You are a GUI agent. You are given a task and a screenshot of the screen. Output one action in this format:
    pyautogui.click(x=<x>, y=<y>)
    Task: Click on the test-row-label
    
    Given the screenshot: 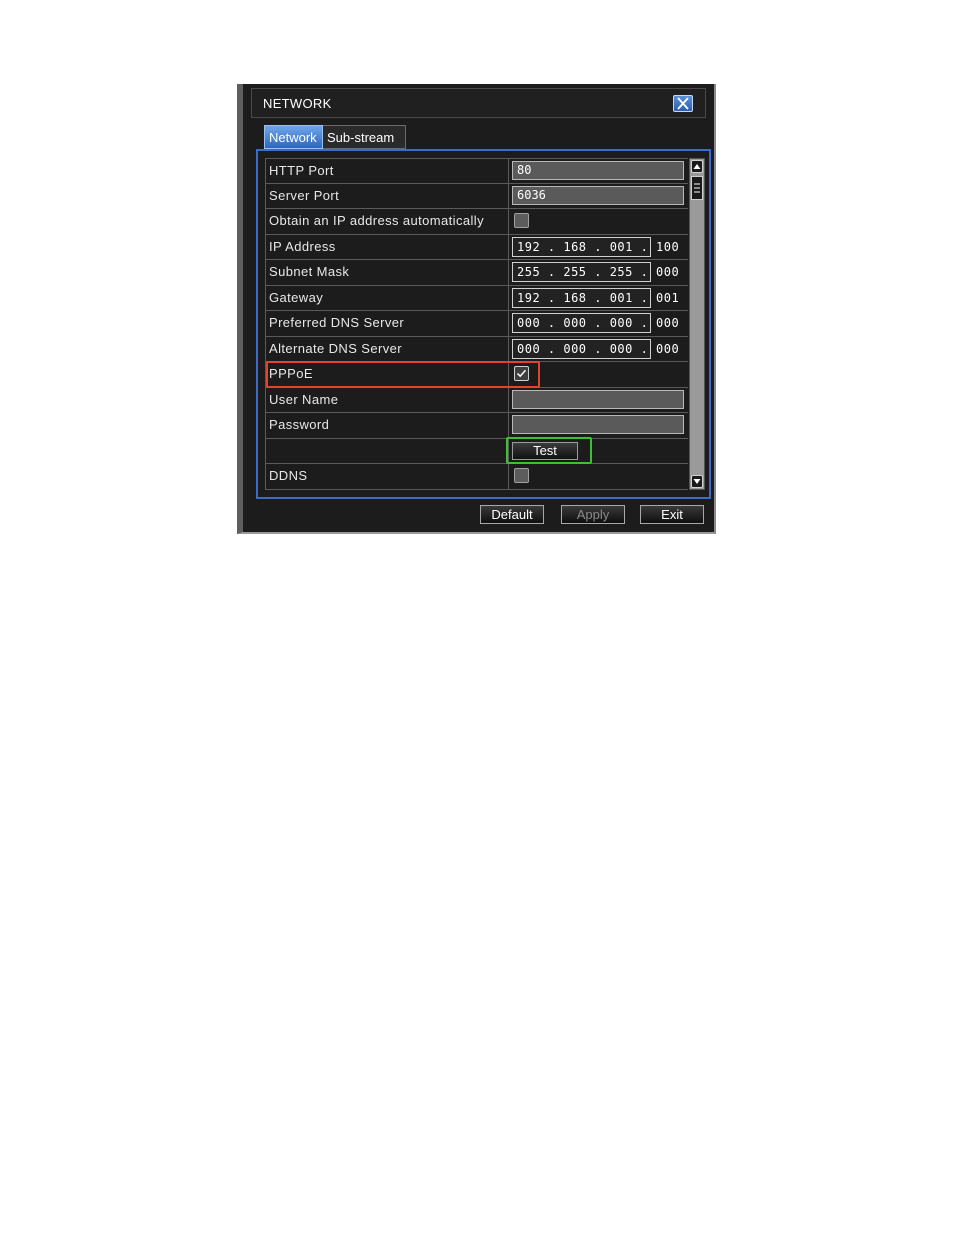 What is the action you would take?
    pyautogui.click(x=387, y=450)
    